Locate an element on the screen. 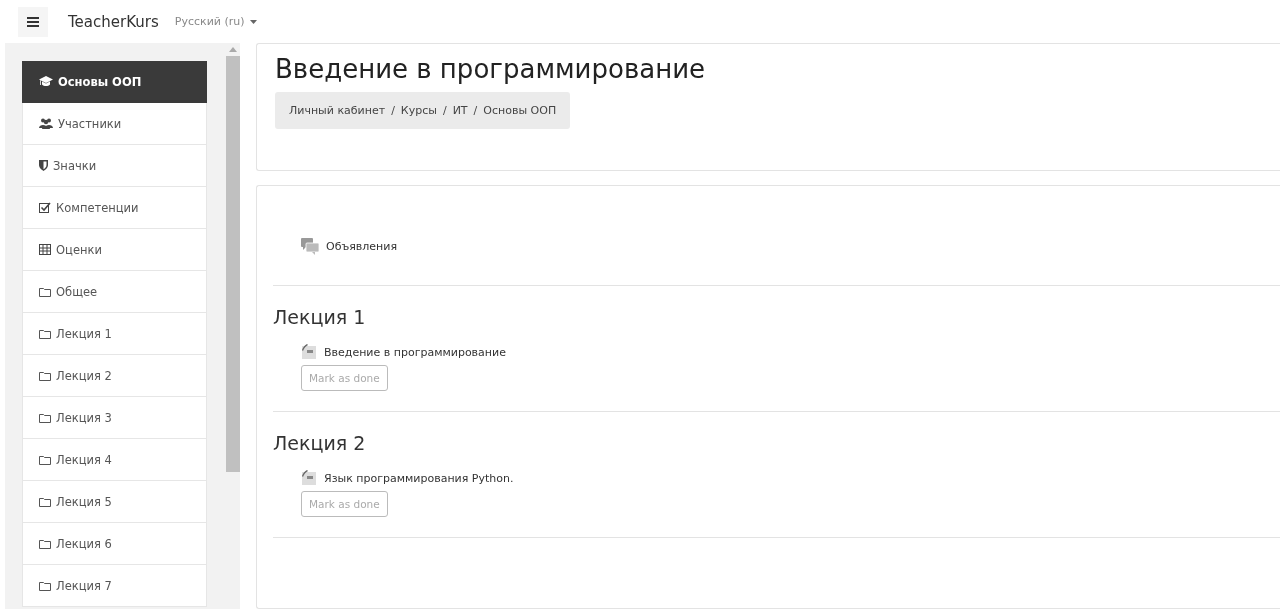 This screenshot has width=1280, height=609. table-icon is located at coordinates (45, 249).